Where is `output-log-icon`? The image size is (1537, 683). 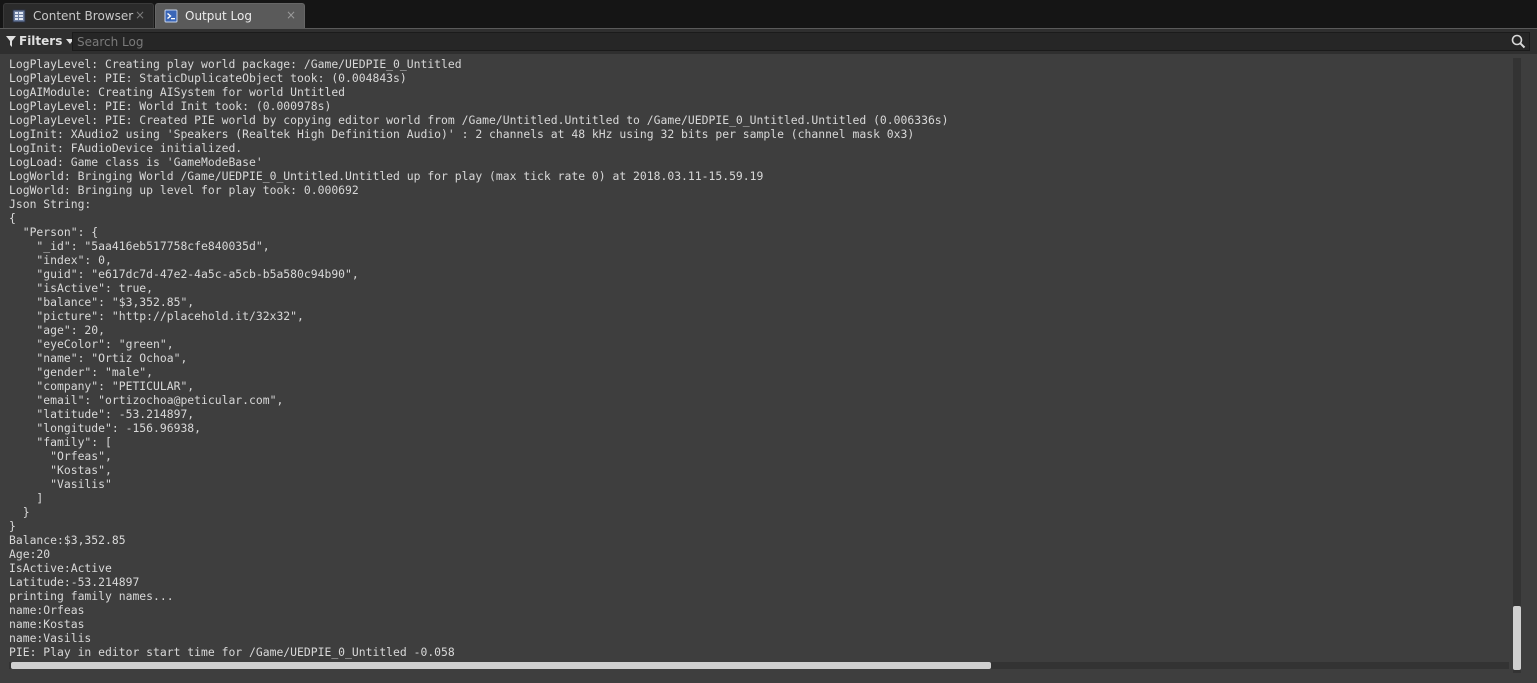
output-log-icon is located at coordinates (171, 16).